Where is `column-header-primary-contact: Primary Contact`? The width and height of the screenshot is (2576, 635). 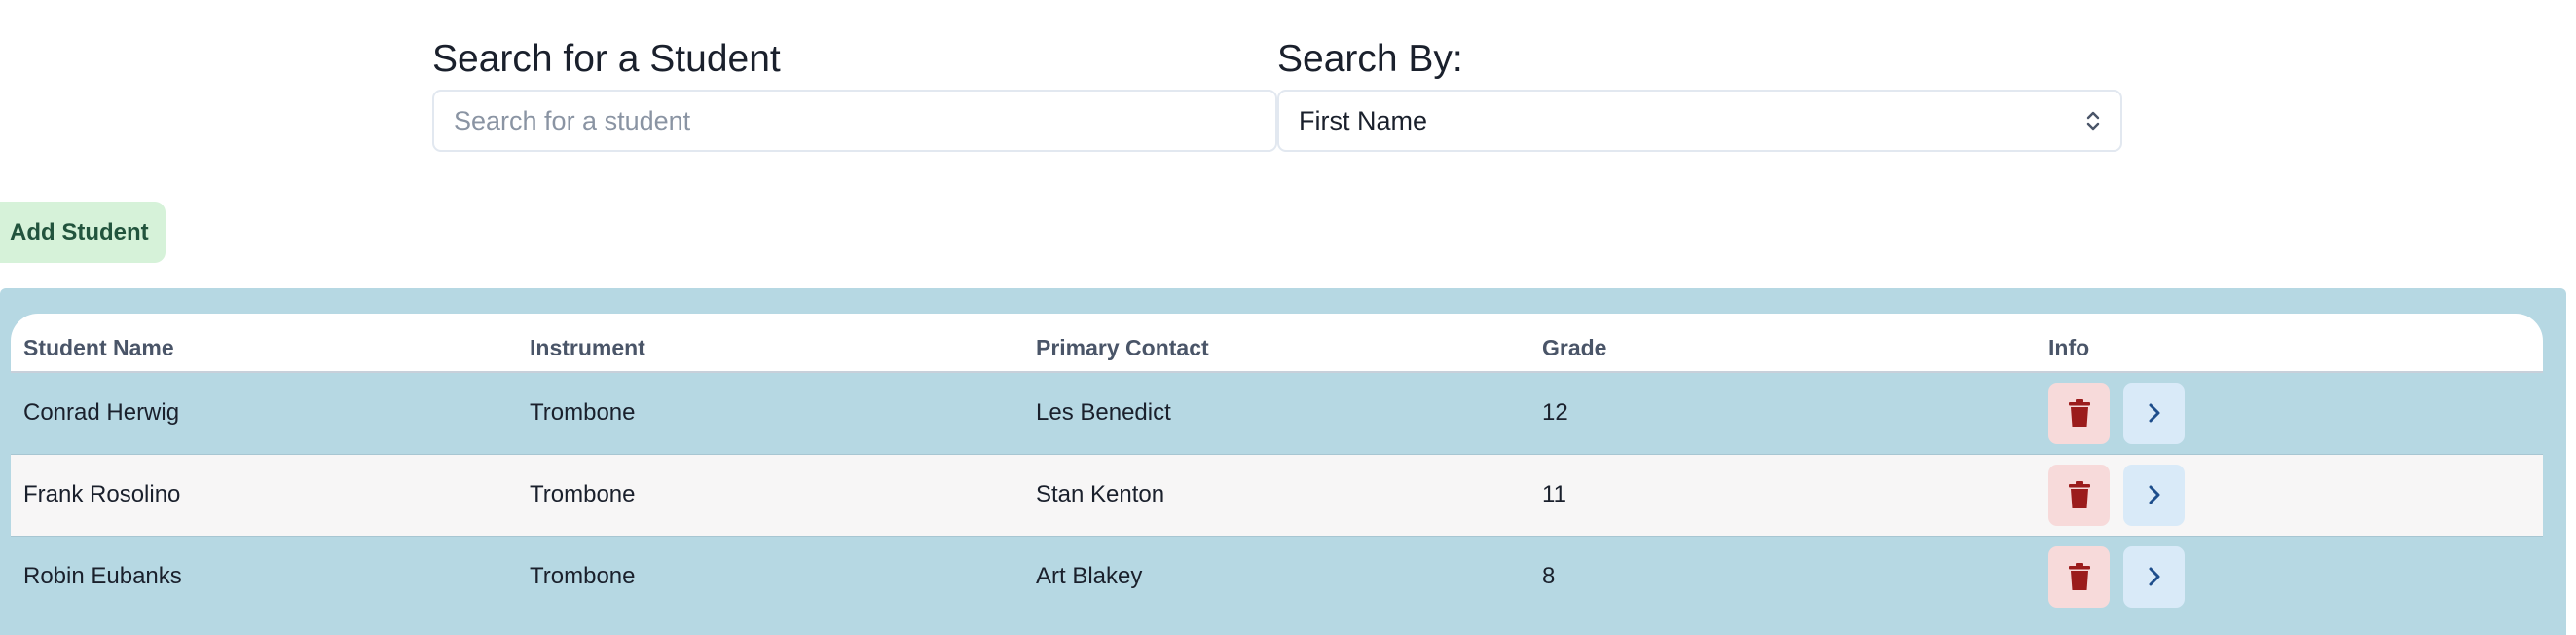 column-header-primary-contact: Primary Contact is located at coordinates (1276, 343).